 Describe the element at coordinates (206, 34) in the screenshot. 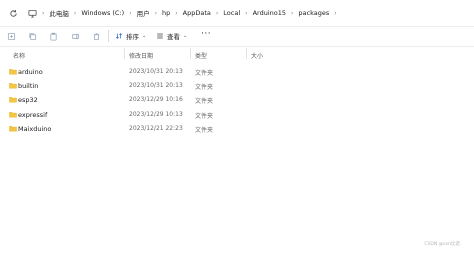

I see `more-options-button: ···` at that location.